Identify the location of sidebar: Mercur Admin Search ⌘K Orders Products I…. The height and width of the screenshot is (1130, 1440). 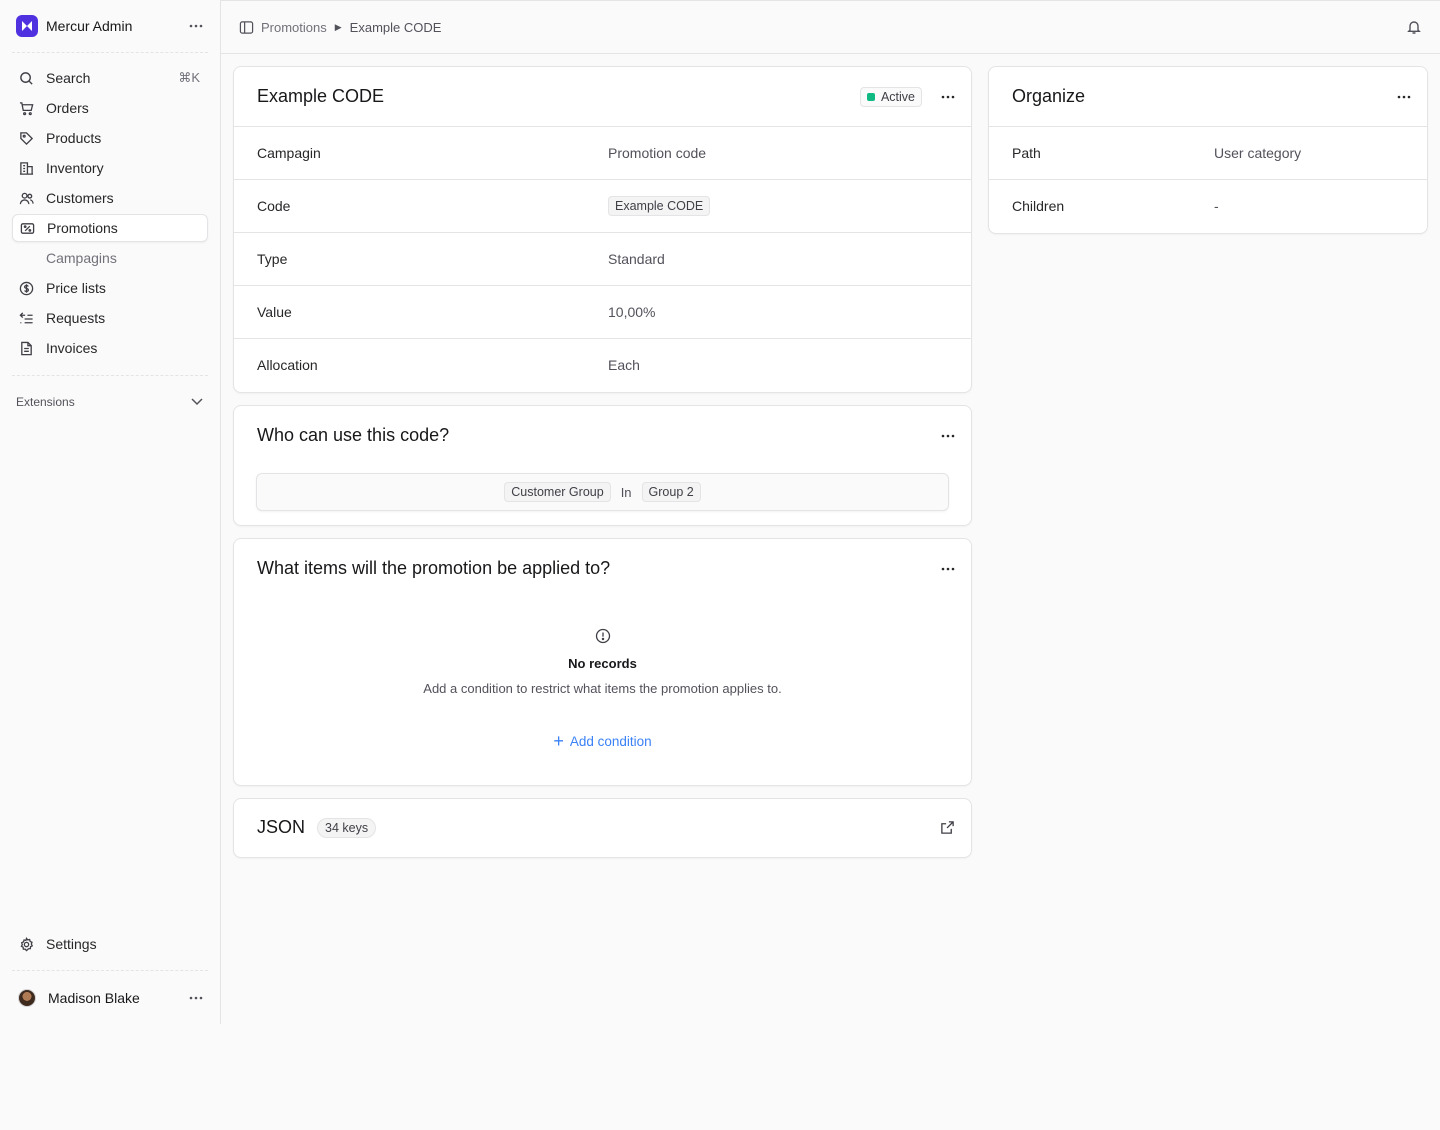
(110, 512).